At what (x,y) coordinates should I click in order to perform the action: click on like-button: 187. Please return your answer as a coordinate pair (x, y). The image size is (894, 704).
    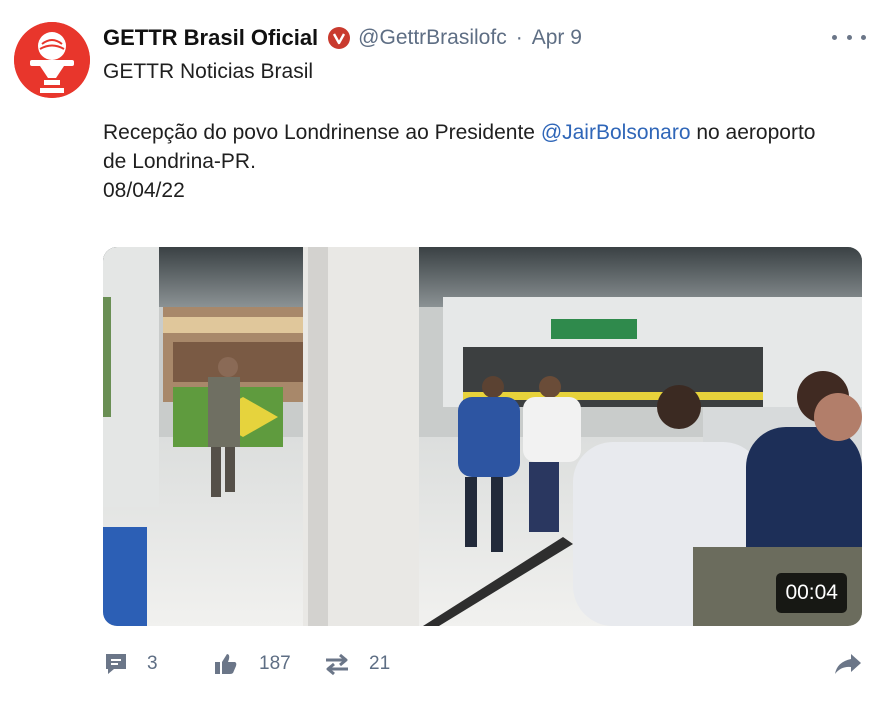
    Looking at the image, I should click on (252, 664).